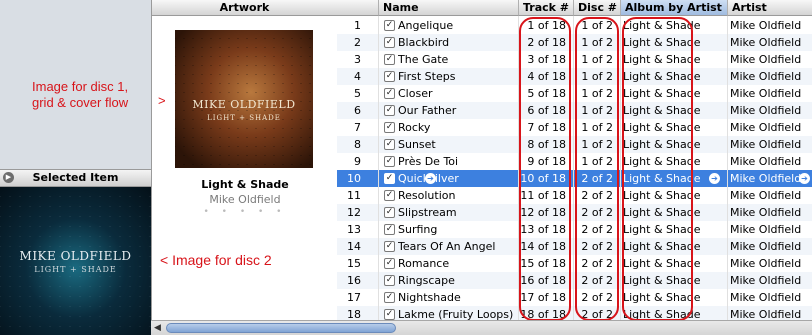  Describe the element at coordinates (354, 280) in the screenshot. I see `row-number: 16` at that location.